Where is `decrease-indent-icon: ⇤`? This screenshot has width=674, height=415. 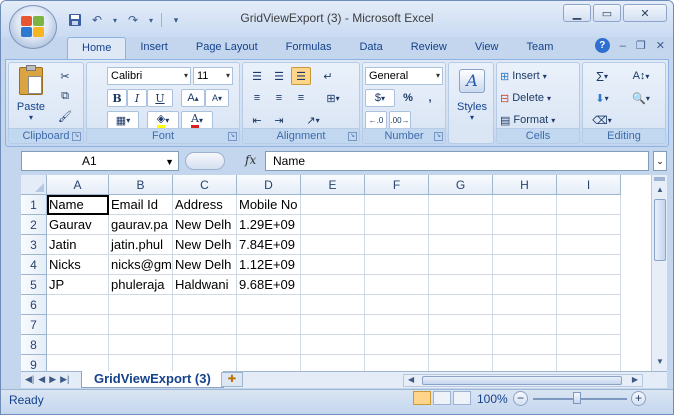 decrease-indent-icon: ⇤ is located at coordinates (257, 120).